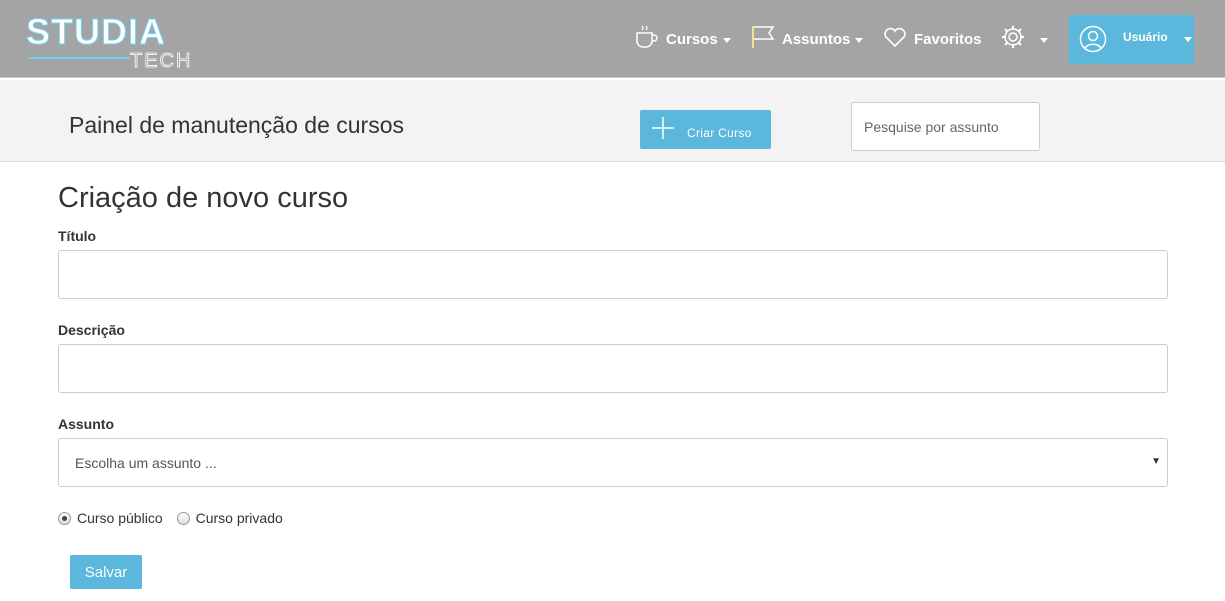 This screenshot has width=1225, height=601. I want to click on flag-icon, so click(763, 39).